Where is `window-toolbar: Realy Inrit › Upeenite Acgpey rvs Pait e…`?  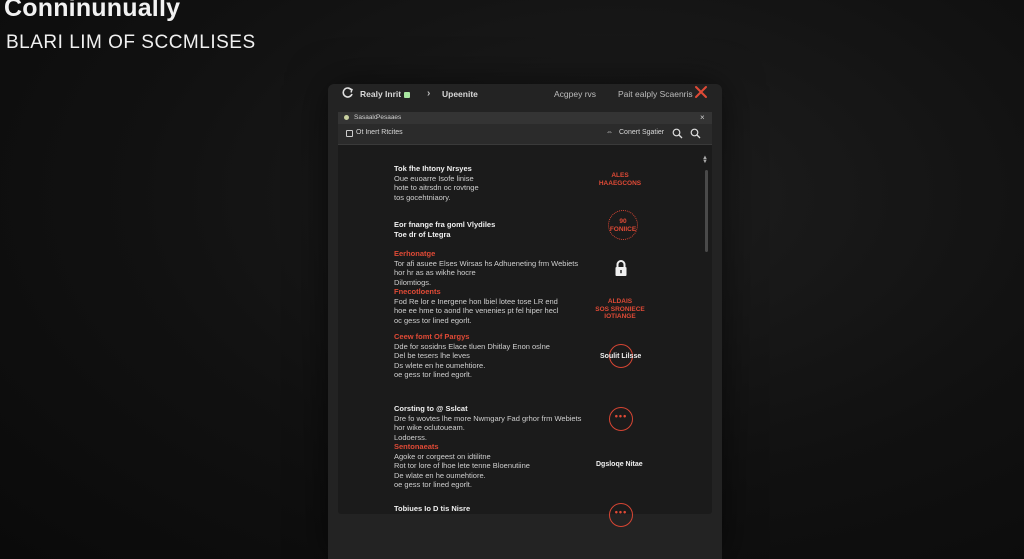 window-toolbar: Realy Inrit › Upeenite Acgpey rvs Pait e… is located at coordinates (525, 95).